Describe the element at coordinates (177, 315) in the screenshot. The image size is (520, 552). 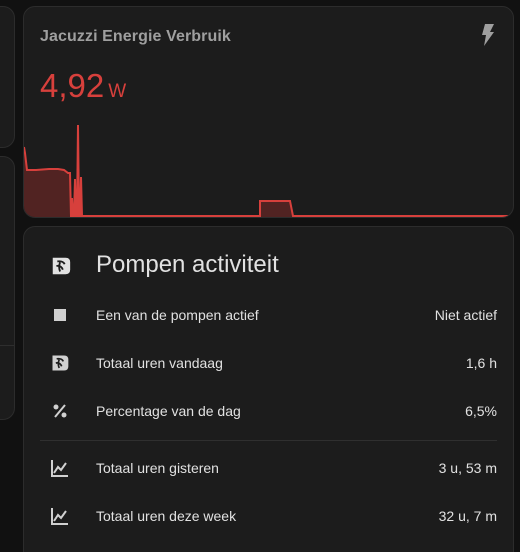
I see `row-label: Een van de pompen actief` at that location.